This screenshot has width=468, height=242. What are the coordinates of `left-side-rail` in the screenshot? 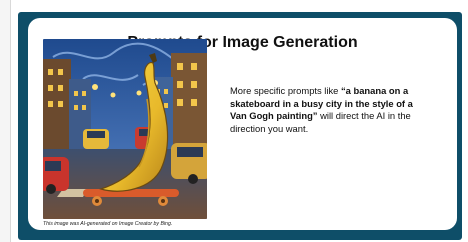 It's located at (5, 121).